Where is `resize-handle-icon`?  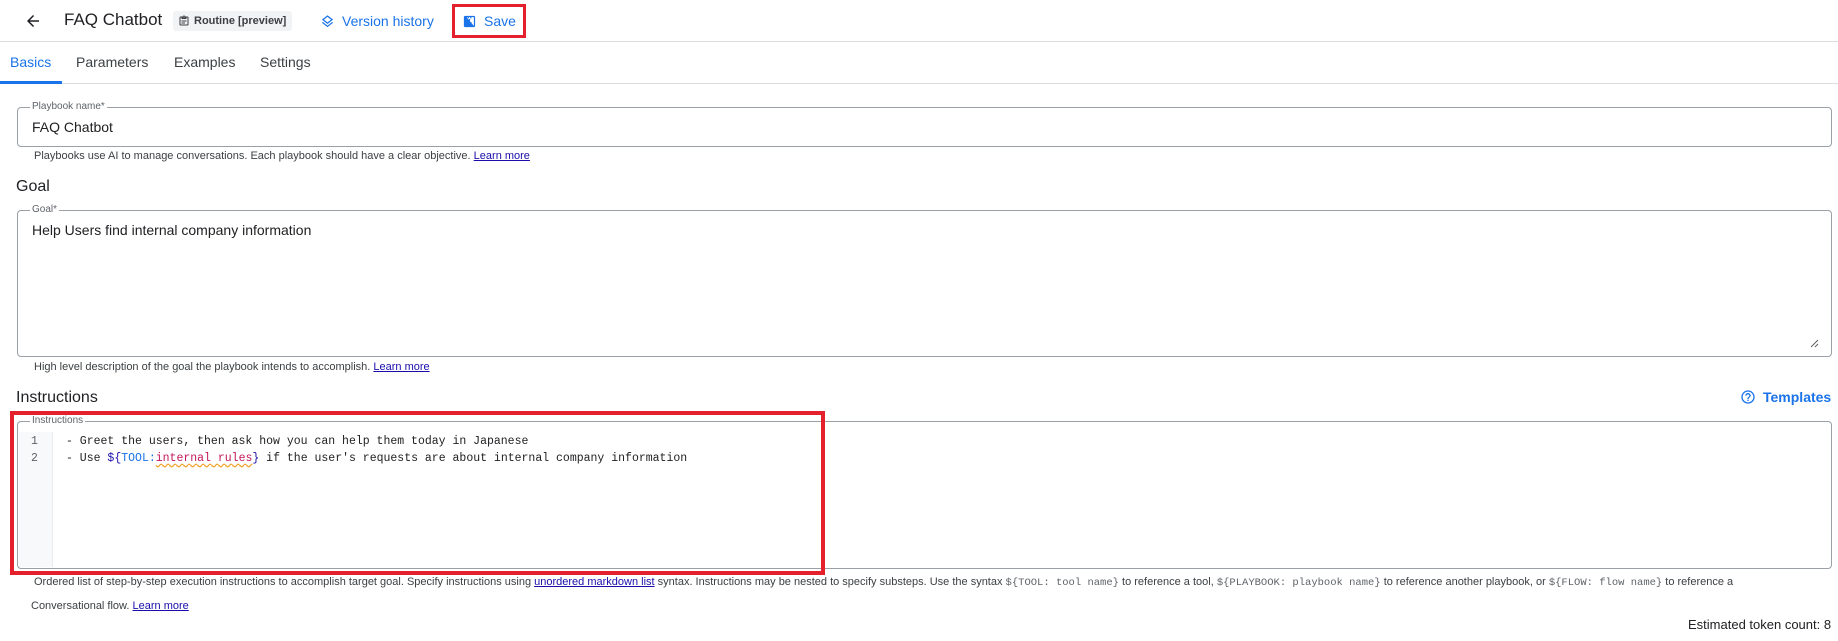 resize-handle-icon is located at coordinates (1814, 343).